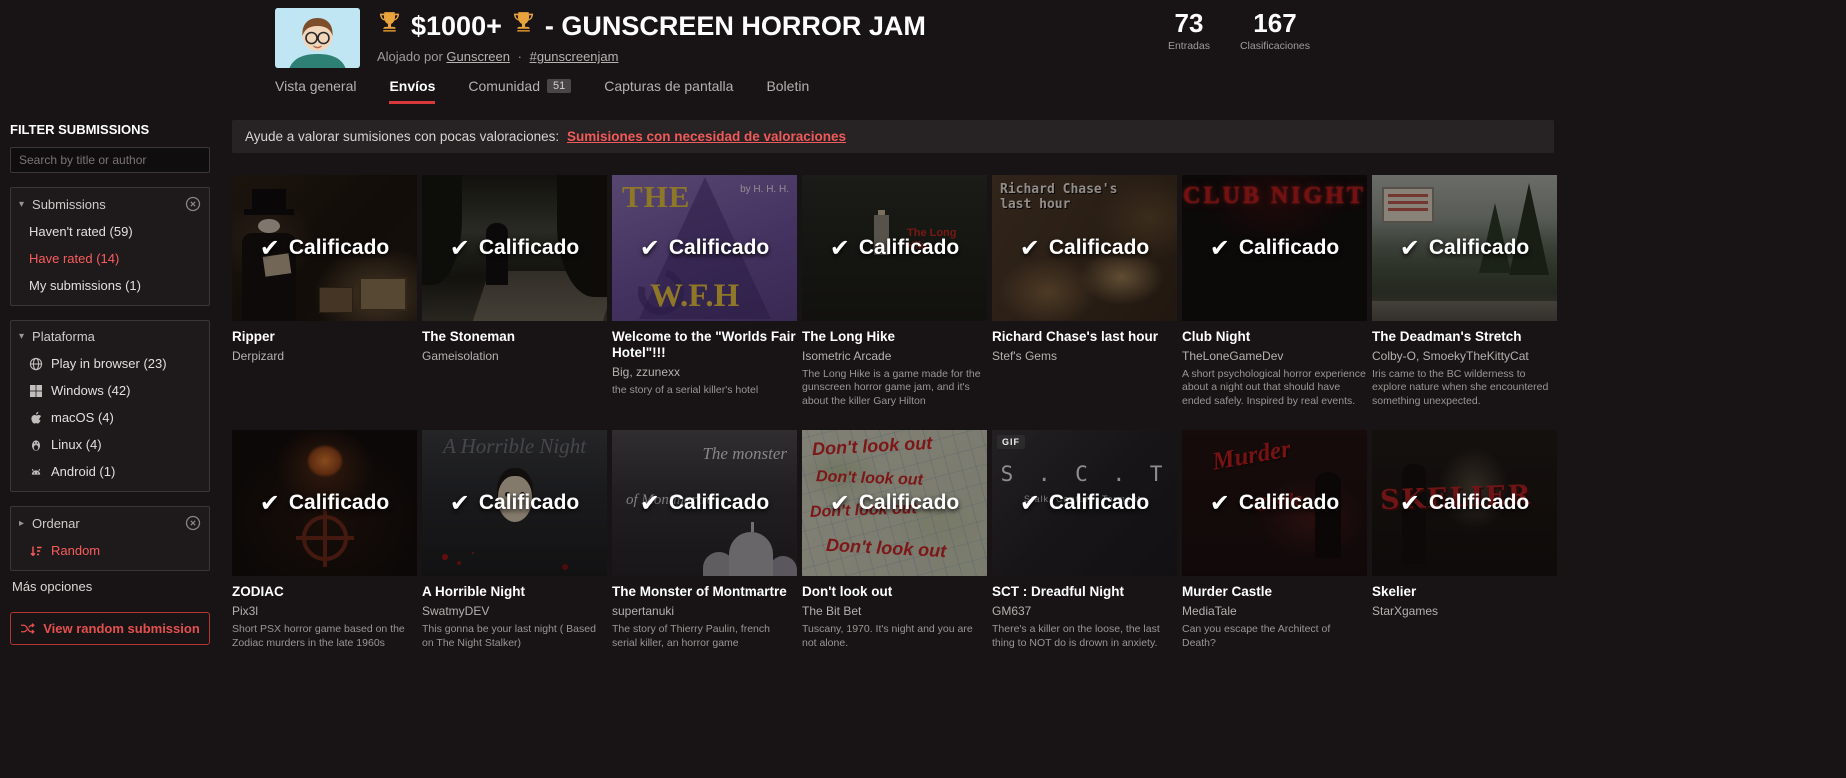 The height and width of the screenshot is (778, 1846). What do you see at coordinates (1274, 46) in the screenshot?
I see `stat-ratings-label: Clasificaciones` at bounding box center [1274, 46].